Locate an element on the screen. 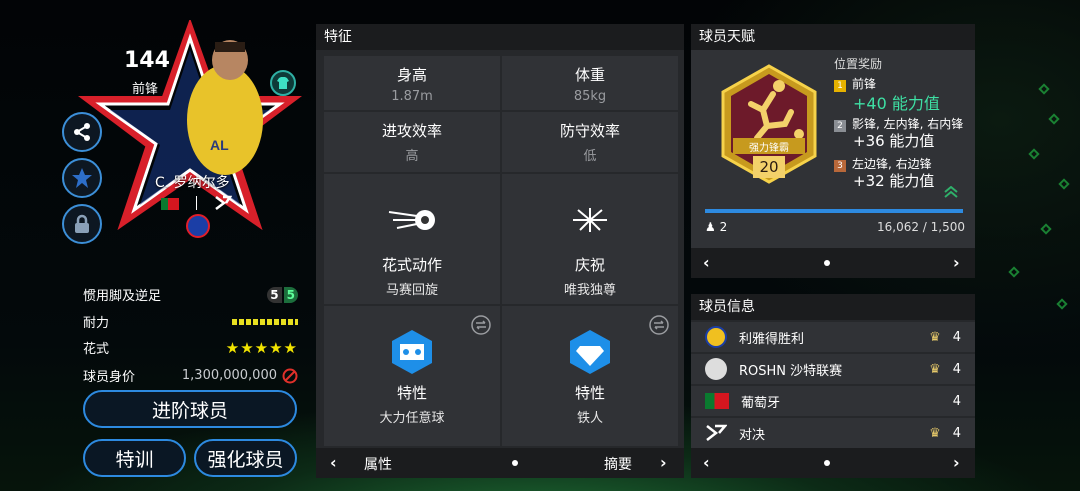 This screenshot has width=1080, height=491. talent-title: 球员天赋 is located at coordinates (833, 37).